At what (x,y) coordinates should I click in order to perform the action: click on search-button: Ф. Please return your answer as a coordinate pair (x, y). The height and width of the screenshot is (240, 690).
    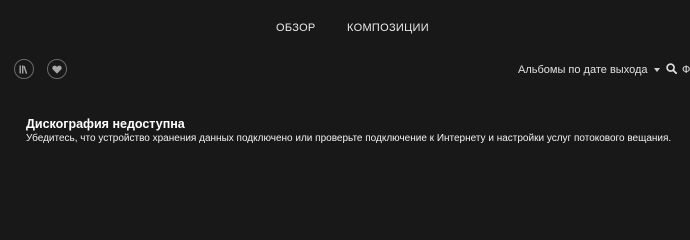
    Looking at the image, I should click on (678, 70).